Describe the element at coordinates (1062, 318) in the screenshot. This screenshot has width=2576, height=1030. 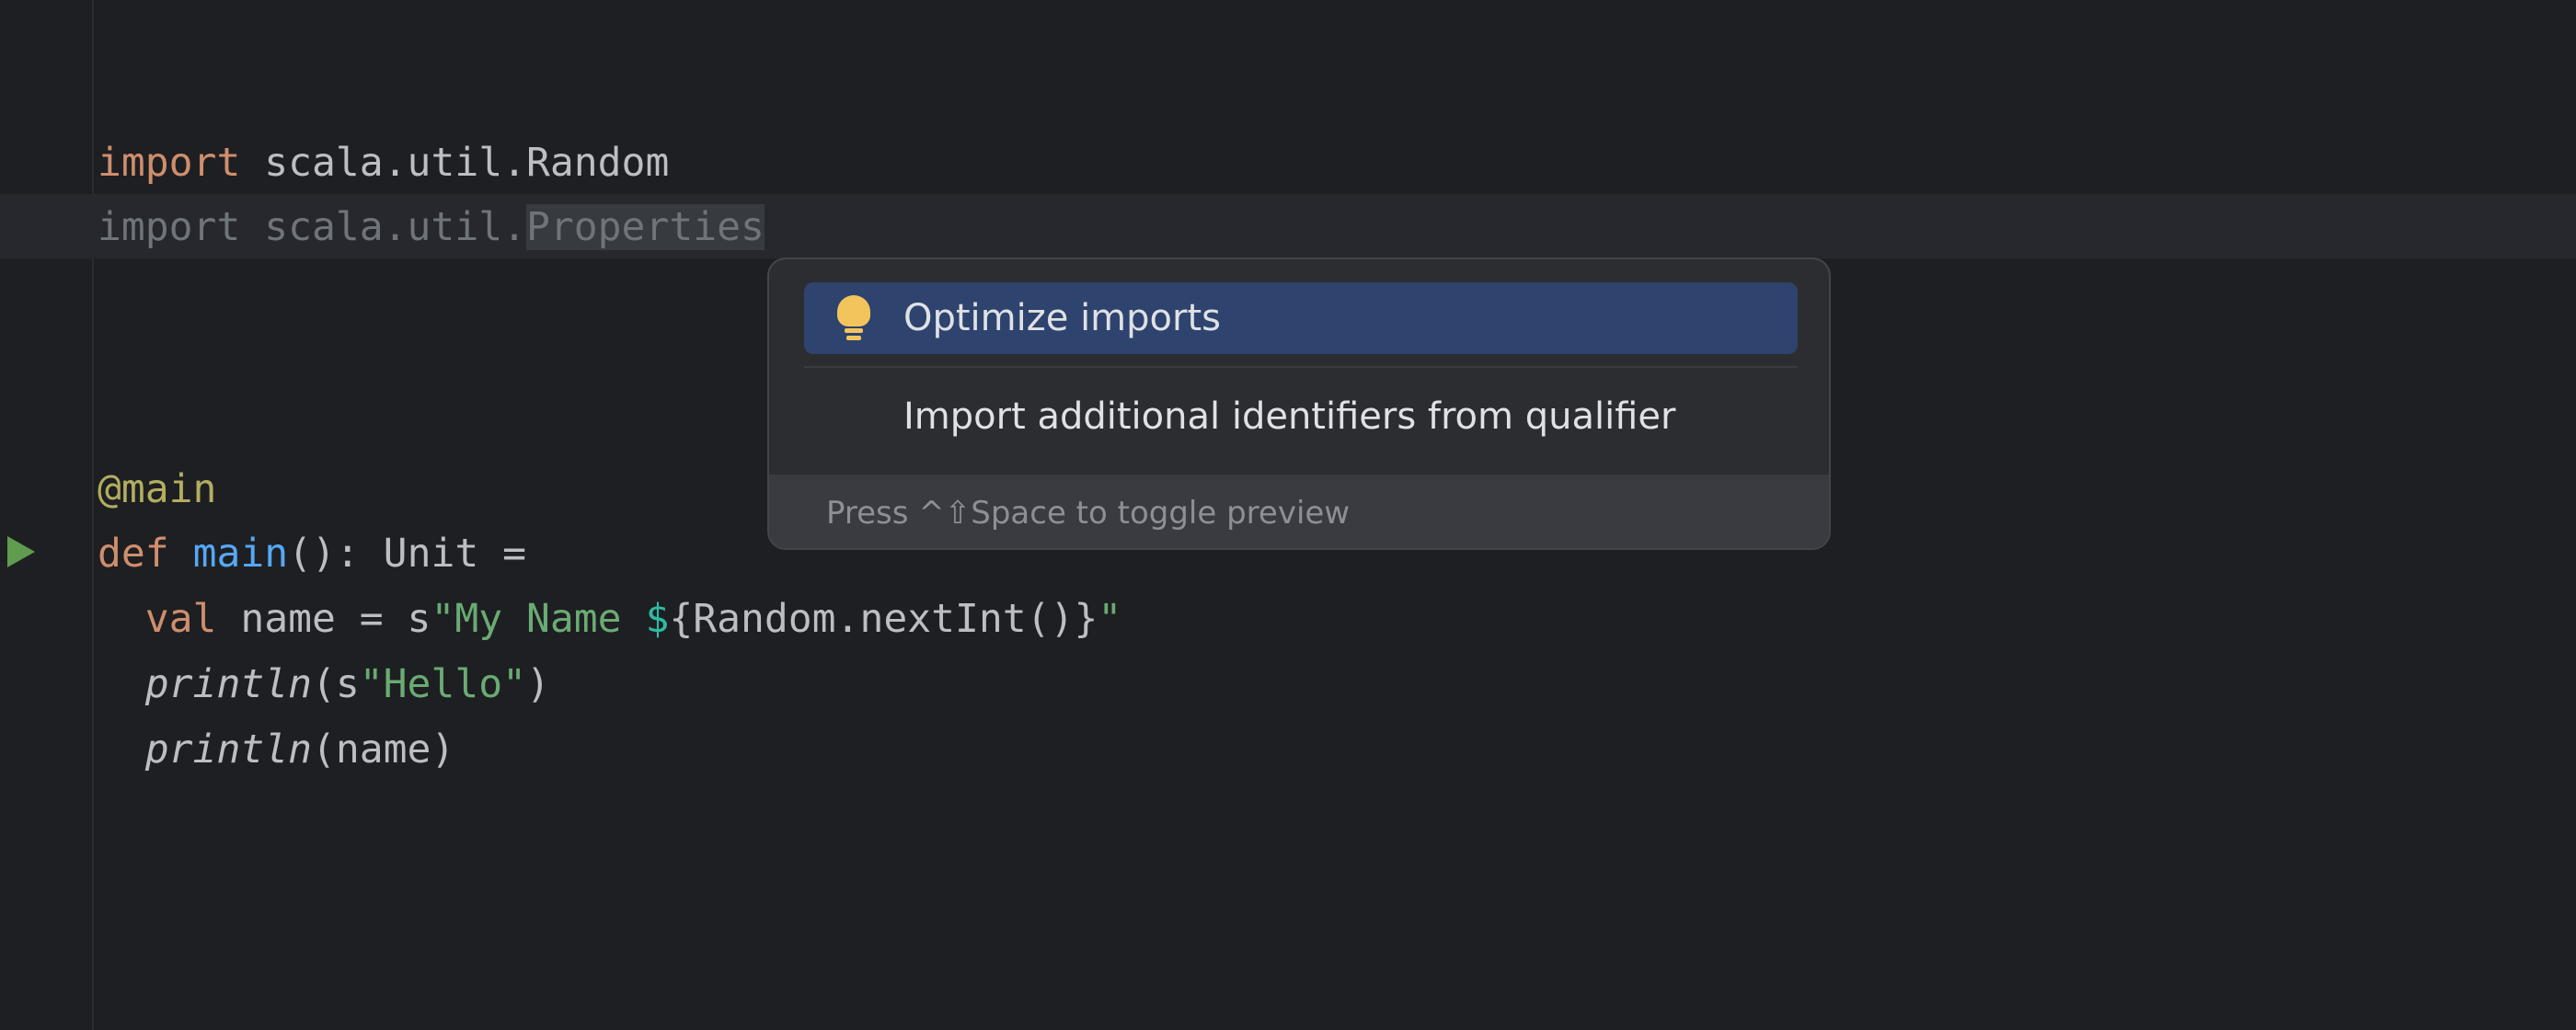
I see `optimize-imports-label: Optimize imports` at that location.